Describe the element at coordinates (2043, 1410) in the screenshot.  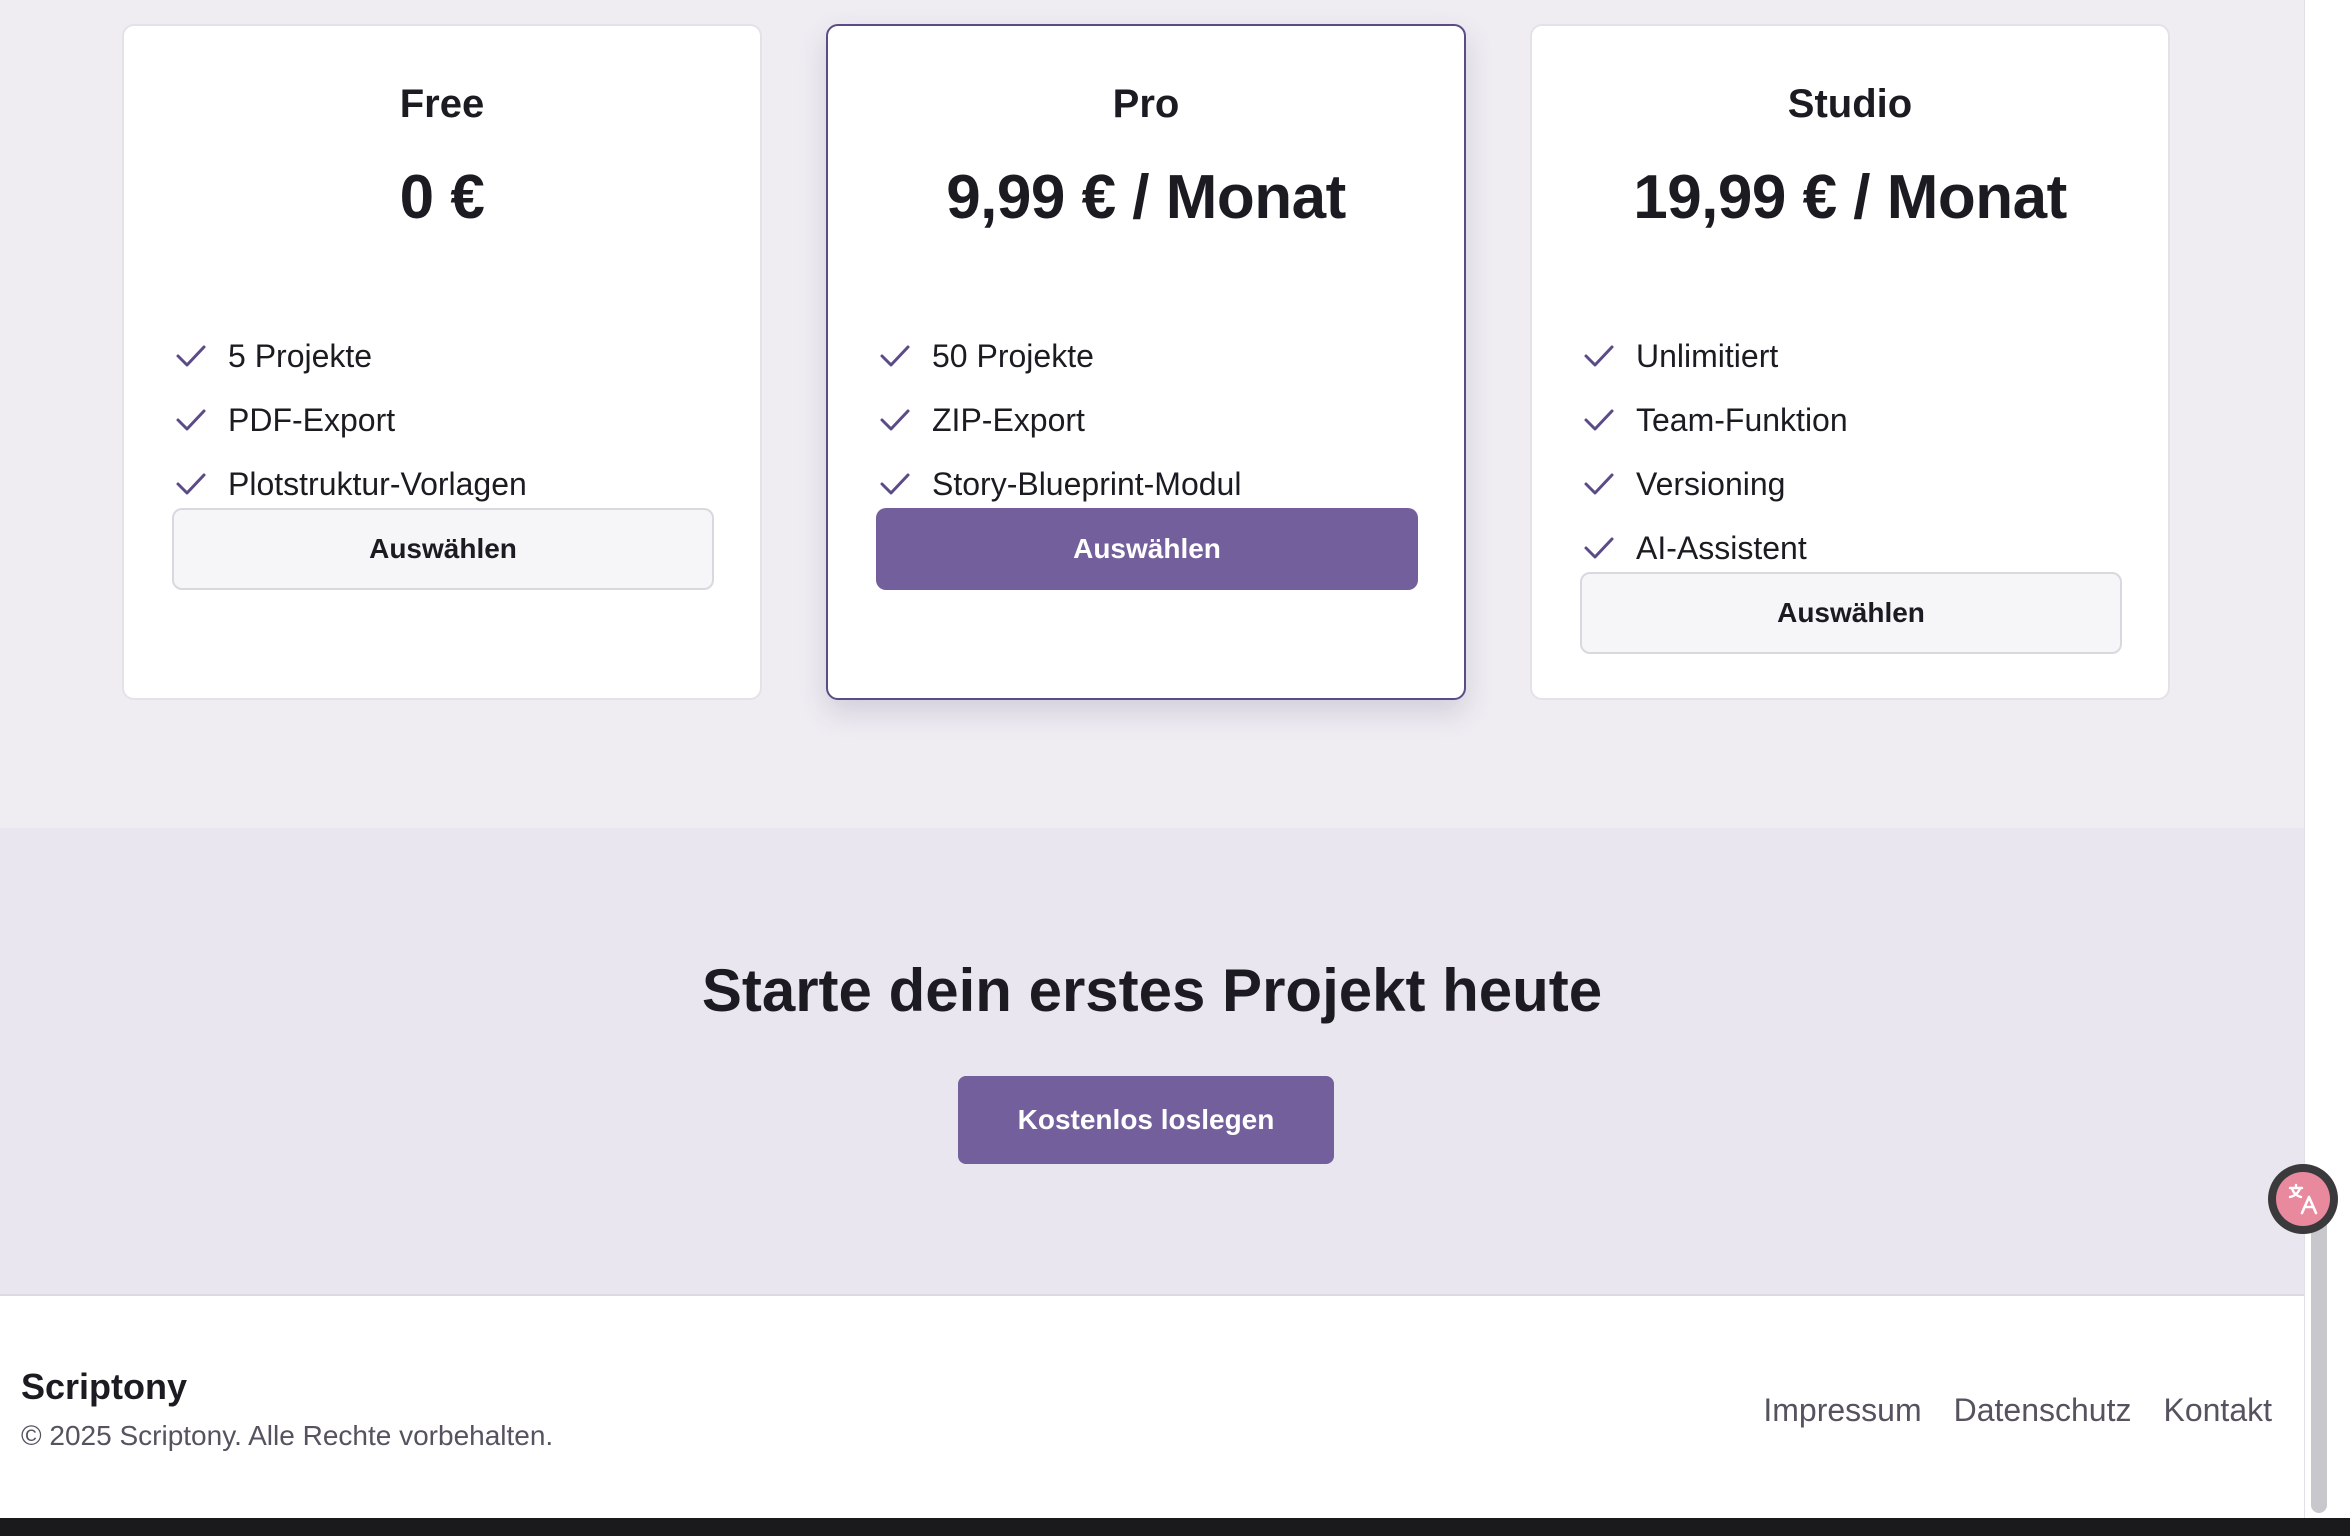
I see `footer-link-datenschutz: Datenschutz` at that location.